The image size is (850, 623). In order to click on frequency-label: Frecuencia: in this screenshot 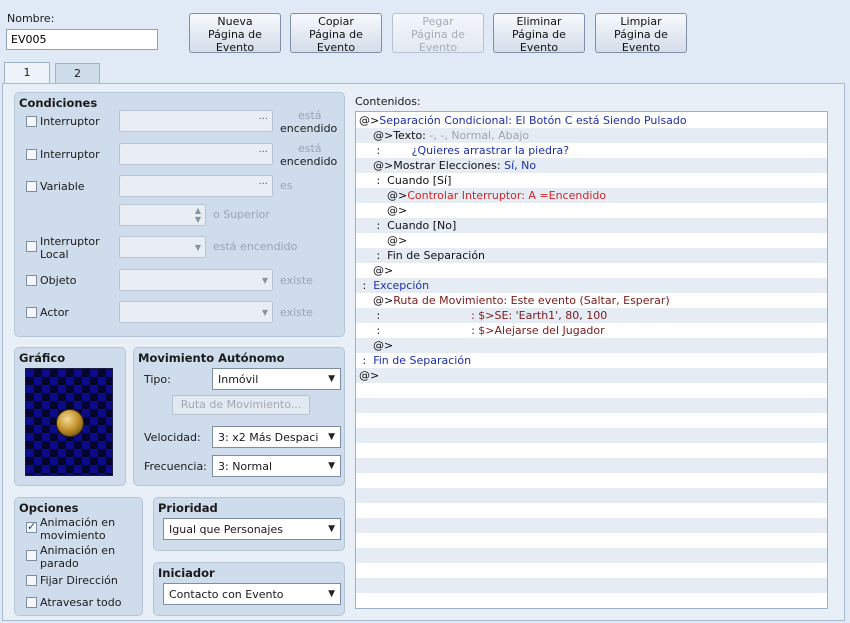, I will do `click(175, 466)`.